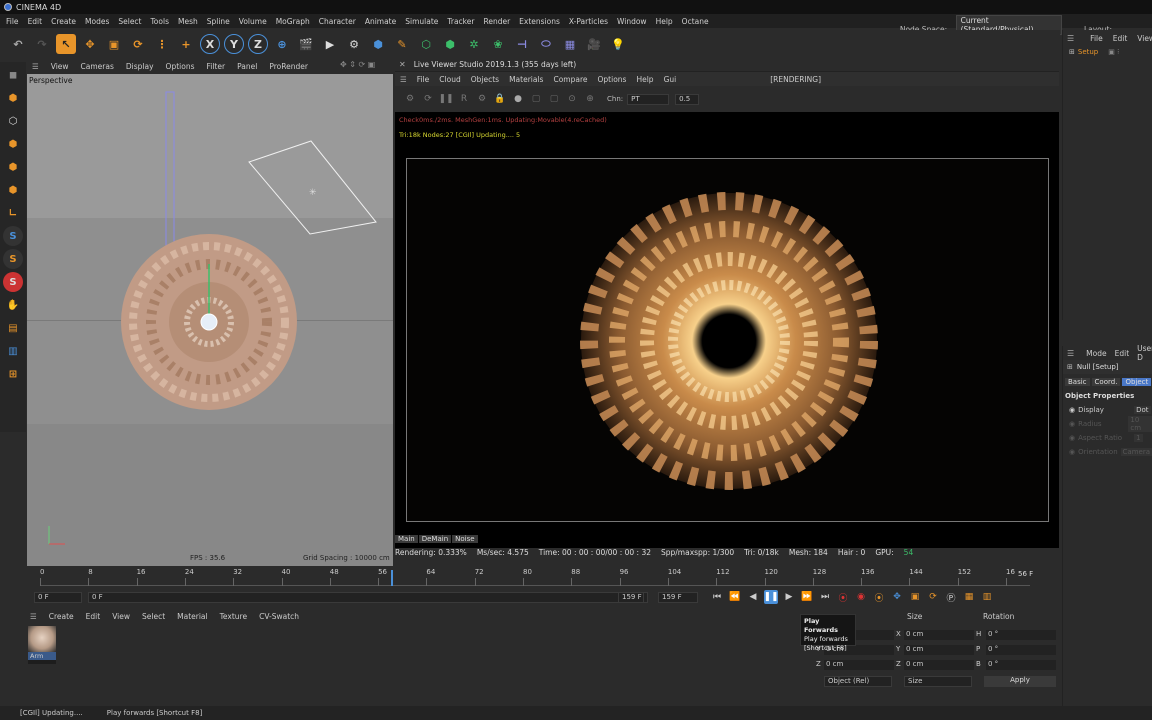 This screenshot has height=720, width=1152. What do you see at coordinates (210, 44) in the screenshot?
I see `x-axis-icon: X` at bounding box center [210, 44].